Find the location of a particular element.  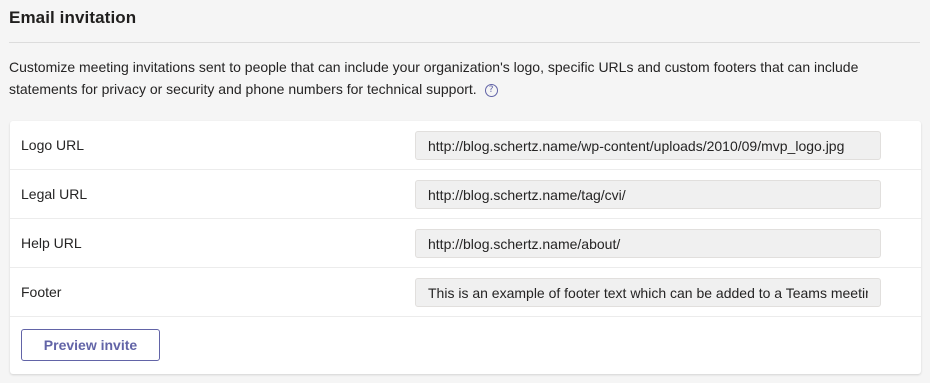

legal-url-input is located at coordinates (648, 194).